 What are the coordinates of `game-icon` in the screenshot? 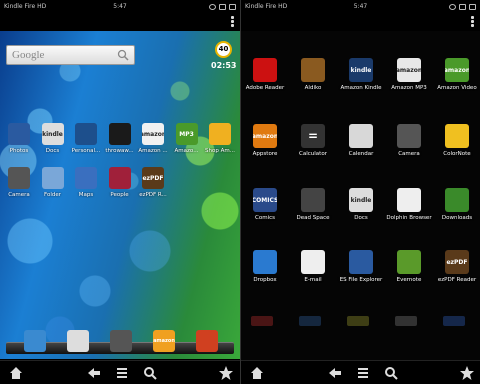 It's located at (207, 341).